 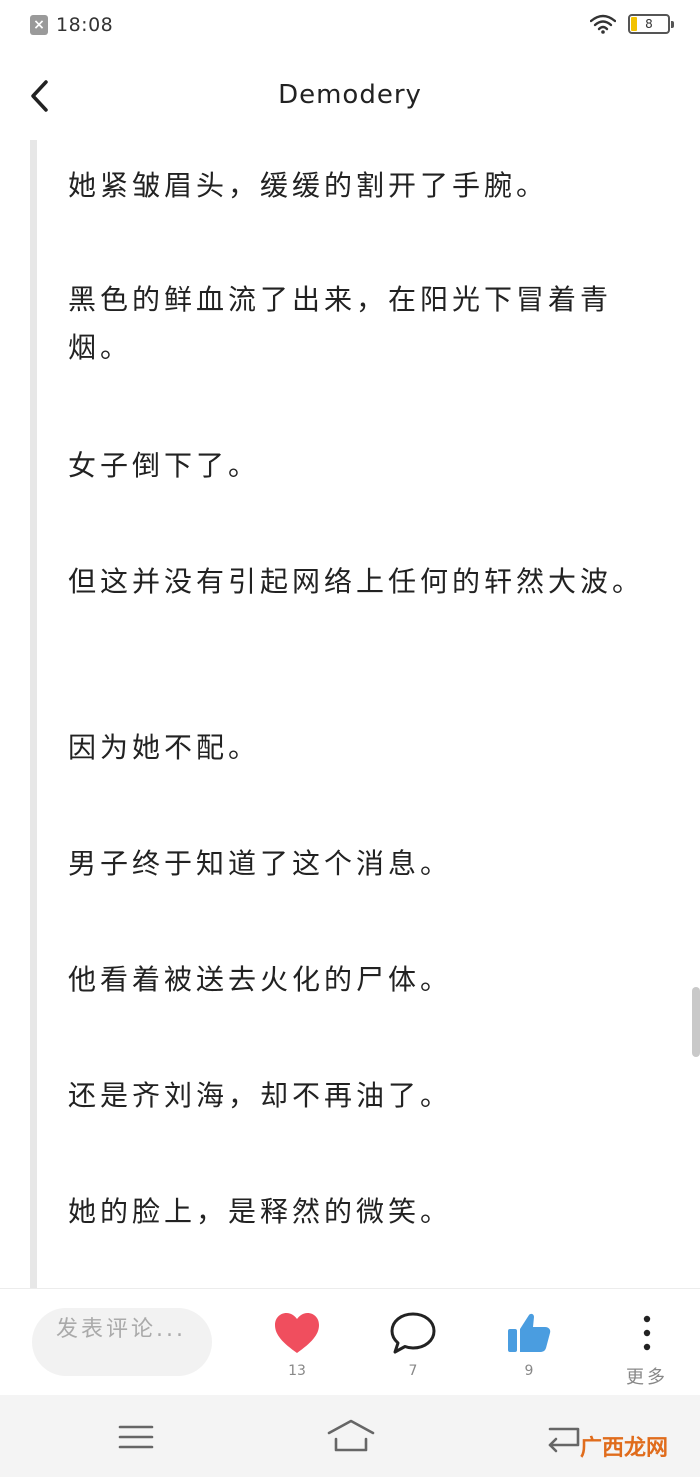 I want to click on status-time: 18:08, so click(x=85, y=25).